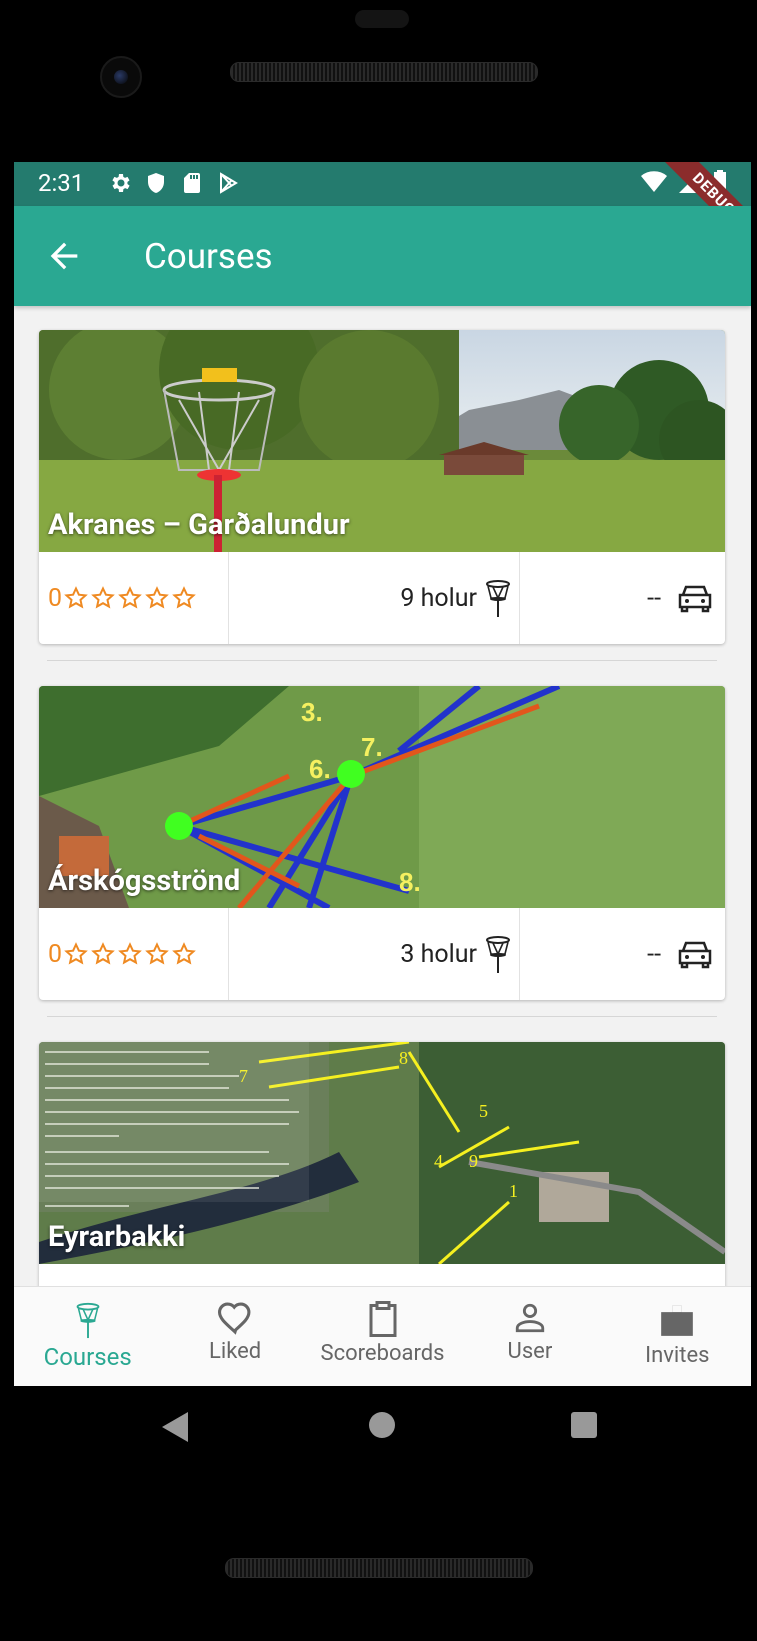 The width and height of the screenshot is (757, 1641). What do you see at coordinates (438, 1161) in the screenshot?
I see `svg-text: 4` at bounding box center [438, 1161].